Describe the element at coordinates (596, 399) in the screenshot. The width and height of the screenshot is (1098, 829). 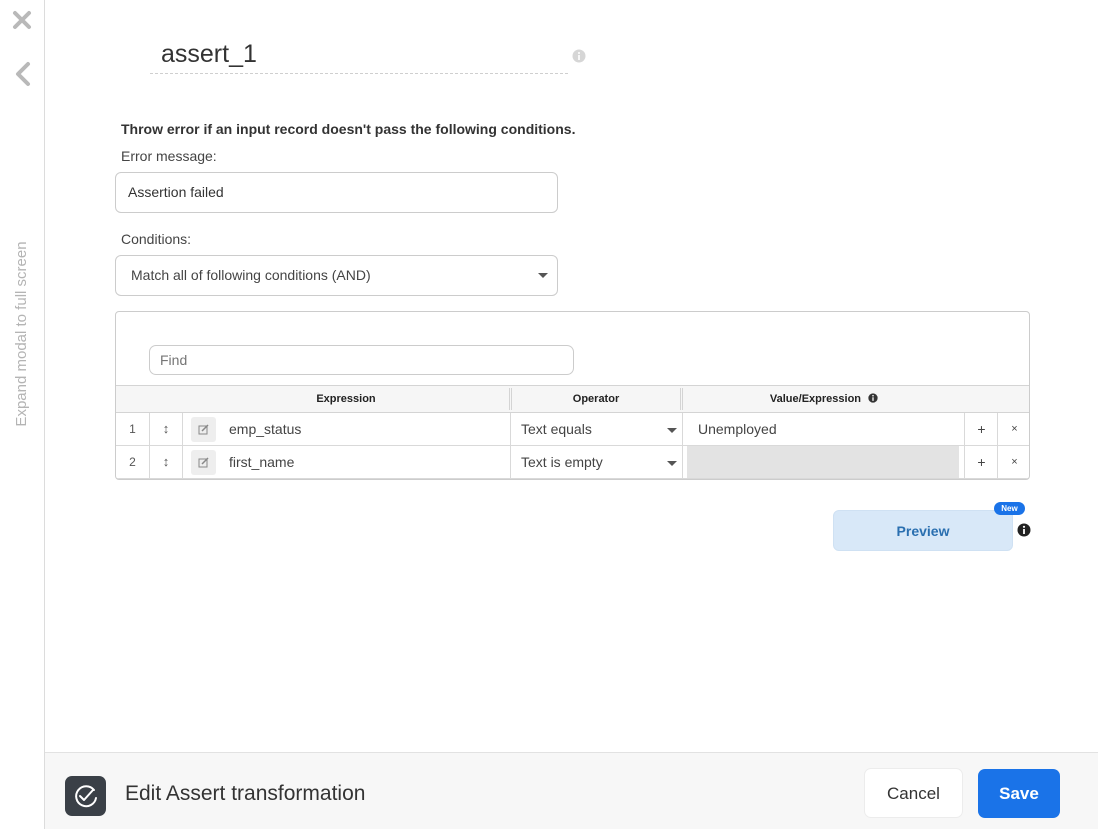
I see `column-header-operator: Operator` at that location.